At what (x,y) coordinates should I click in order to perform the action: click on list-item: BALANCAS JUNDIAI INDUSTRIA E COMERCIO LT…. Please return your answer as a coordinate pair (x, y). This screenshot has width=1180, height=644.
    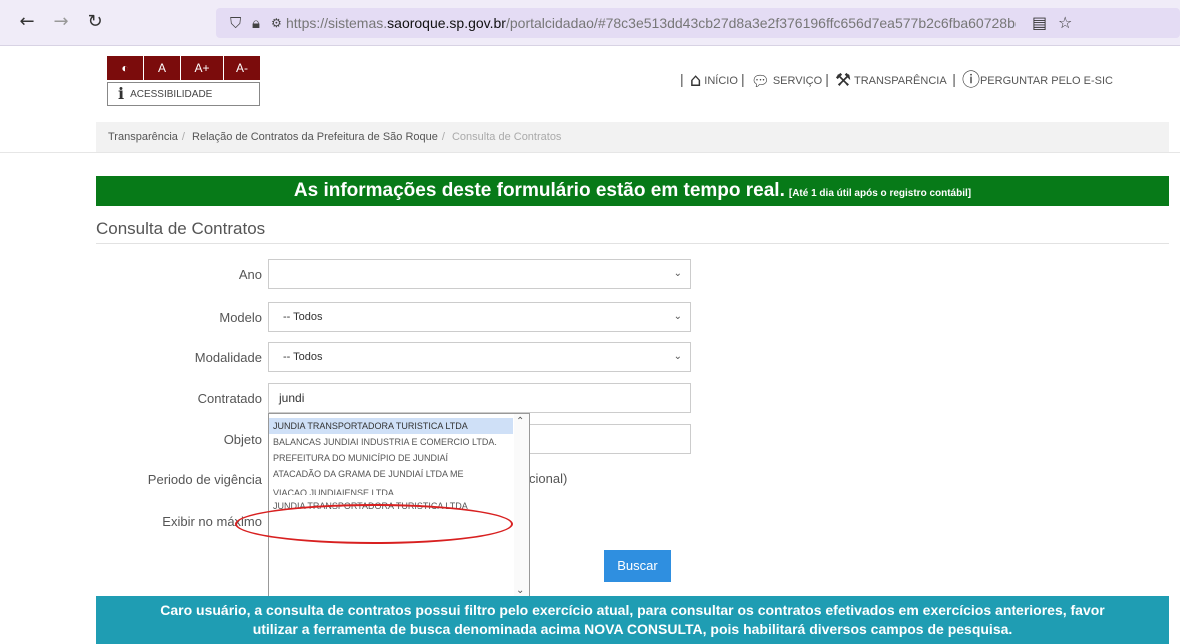
    Looking at the image, I should click on (391, 442).